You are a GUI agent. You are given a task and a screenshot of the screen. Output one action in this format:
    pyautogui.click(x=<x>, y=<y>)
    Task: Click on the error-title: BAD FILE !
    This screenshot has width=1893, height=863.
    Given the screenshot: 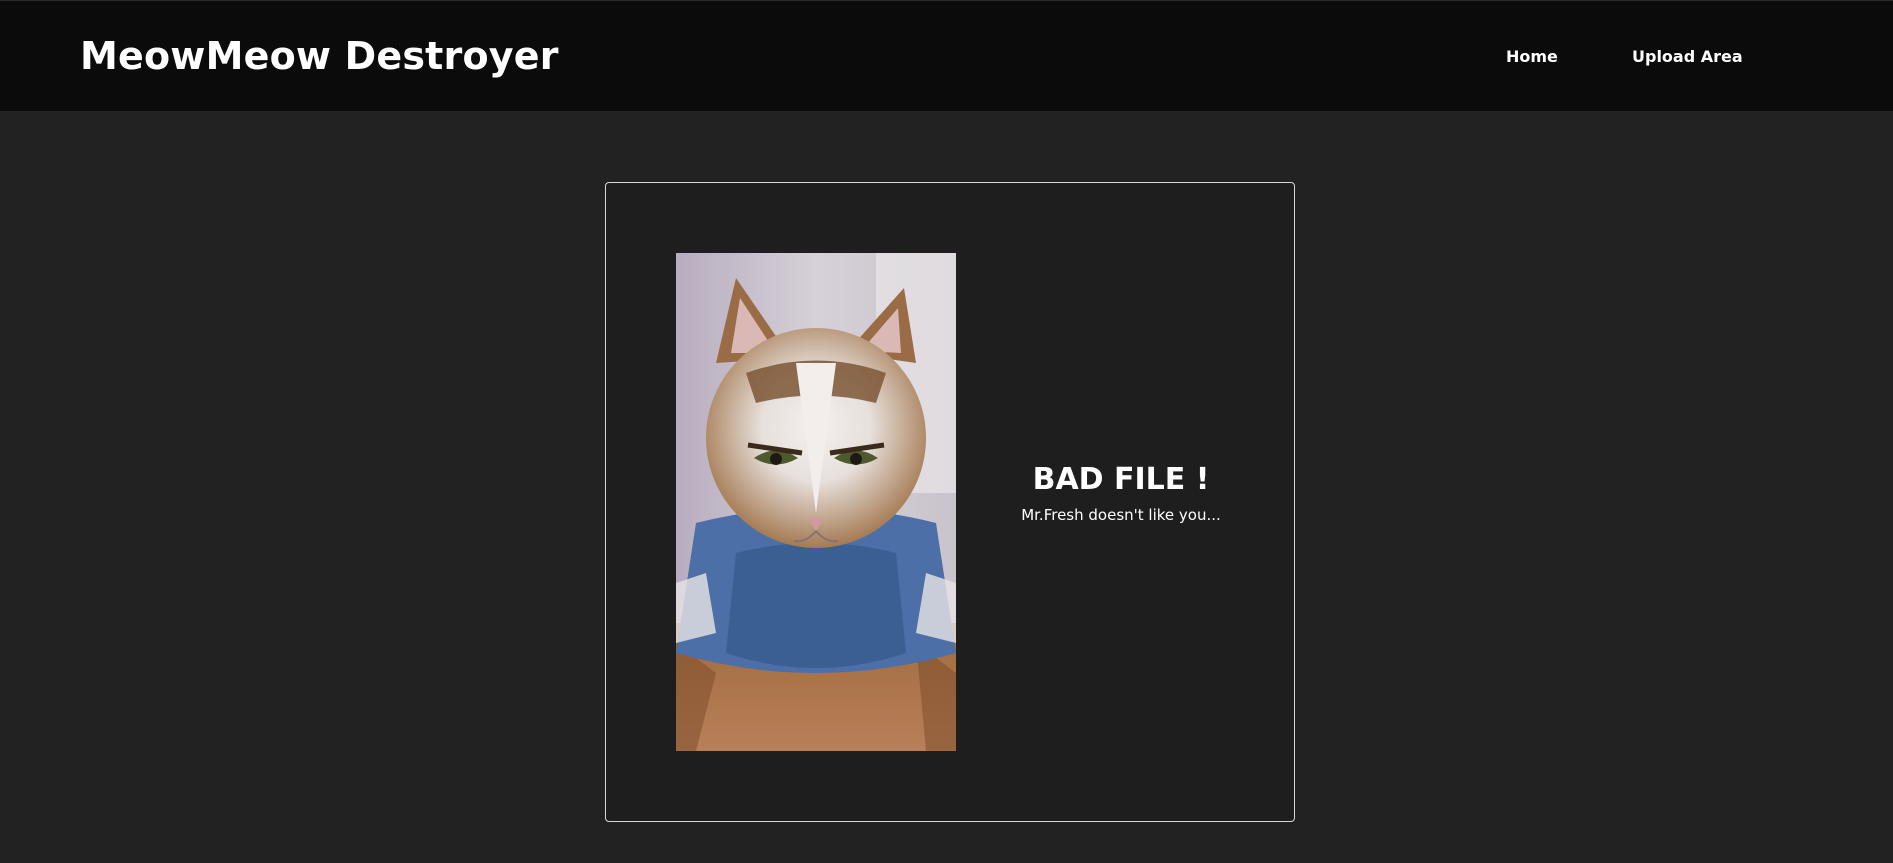 What is the action you would take?
    pyautogui.click(x=1121, y=479)
    